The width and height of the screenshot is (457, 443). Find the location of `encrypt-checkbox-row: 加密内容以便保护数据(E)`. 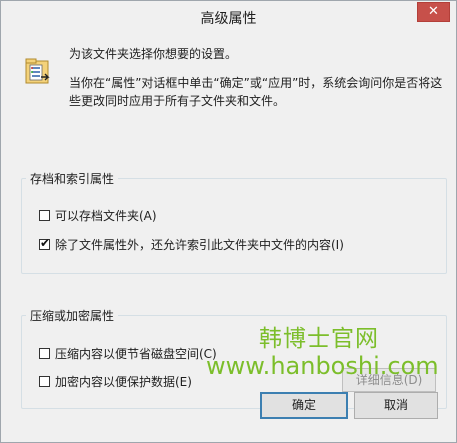

encrypt-checkbox-row: 加密内容以便保护数据(E) is located at coordinates (115, 381).